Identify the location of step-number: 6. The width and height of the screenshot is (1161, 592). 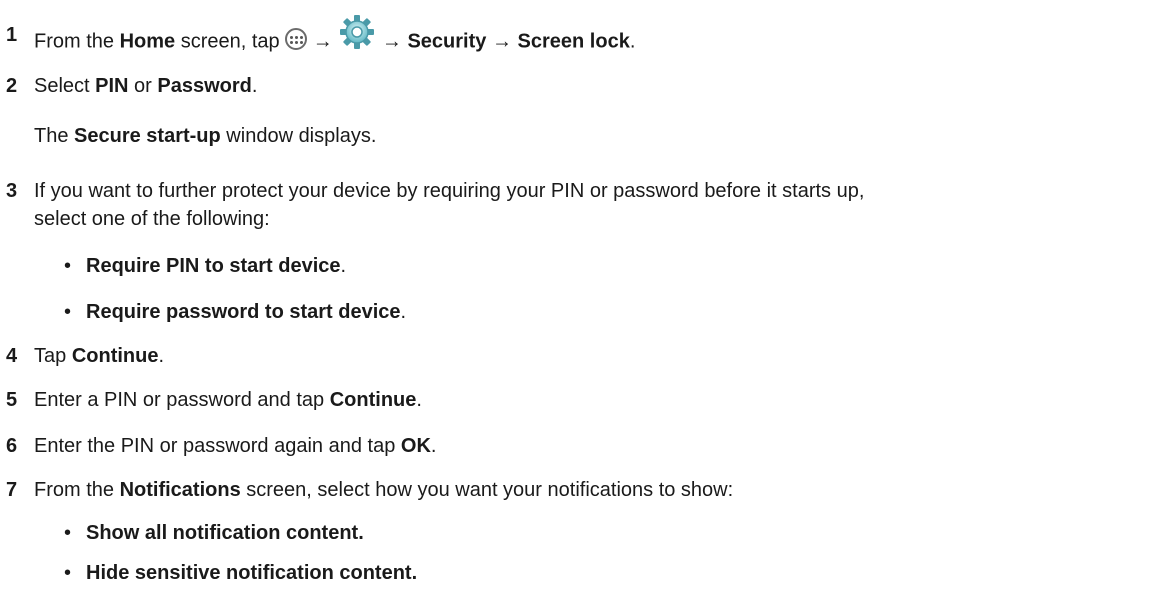
(12, 446).